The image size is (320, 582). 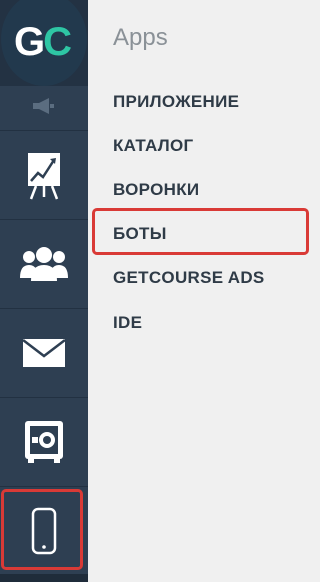 I want to click on sidebar-item-messages, so click(x=44, y=353).